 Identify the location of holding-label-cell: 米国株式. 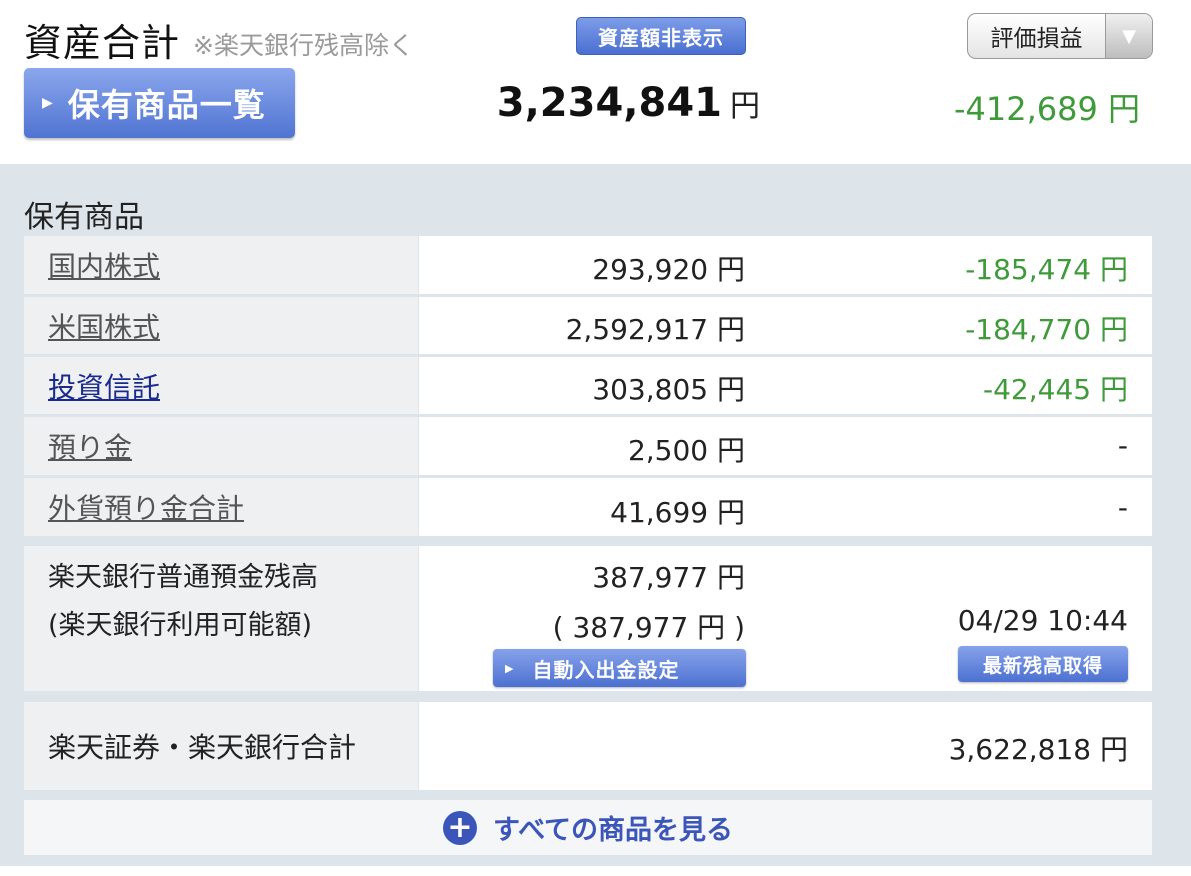
(221, 325).